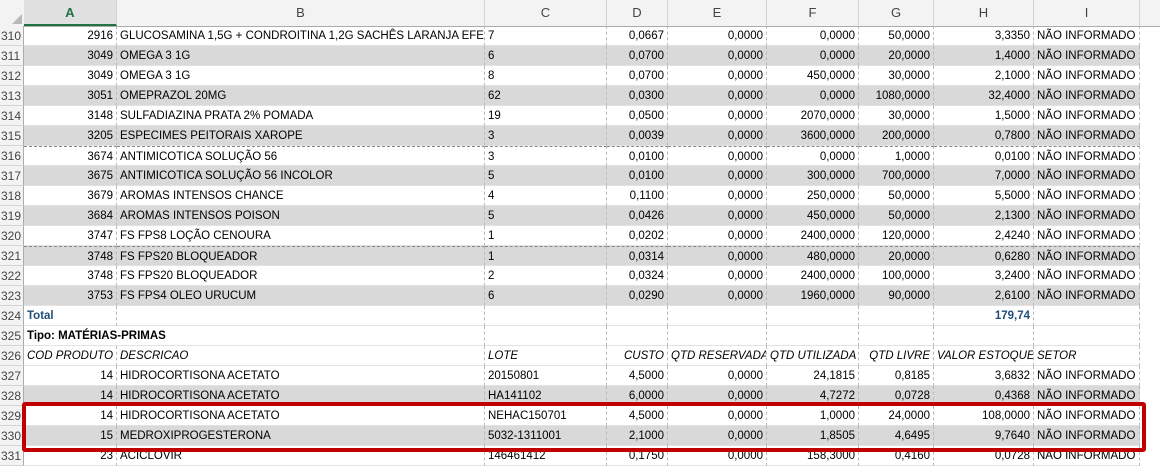  What do you see at coordinates (12, 376) in the screenshot?
I see `row-number: 327` at bounding box center [12, 376].